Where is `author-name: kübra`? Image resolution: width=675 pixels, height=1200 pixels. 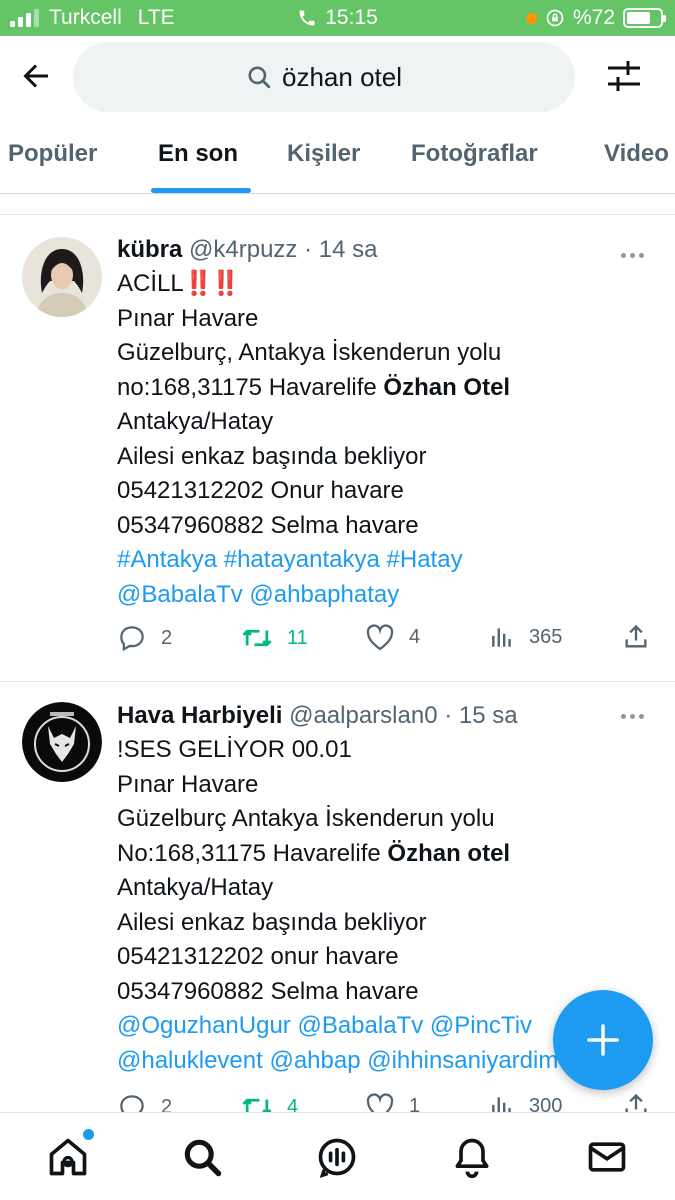
author-name: kübra is located at coordinates (149, 249).